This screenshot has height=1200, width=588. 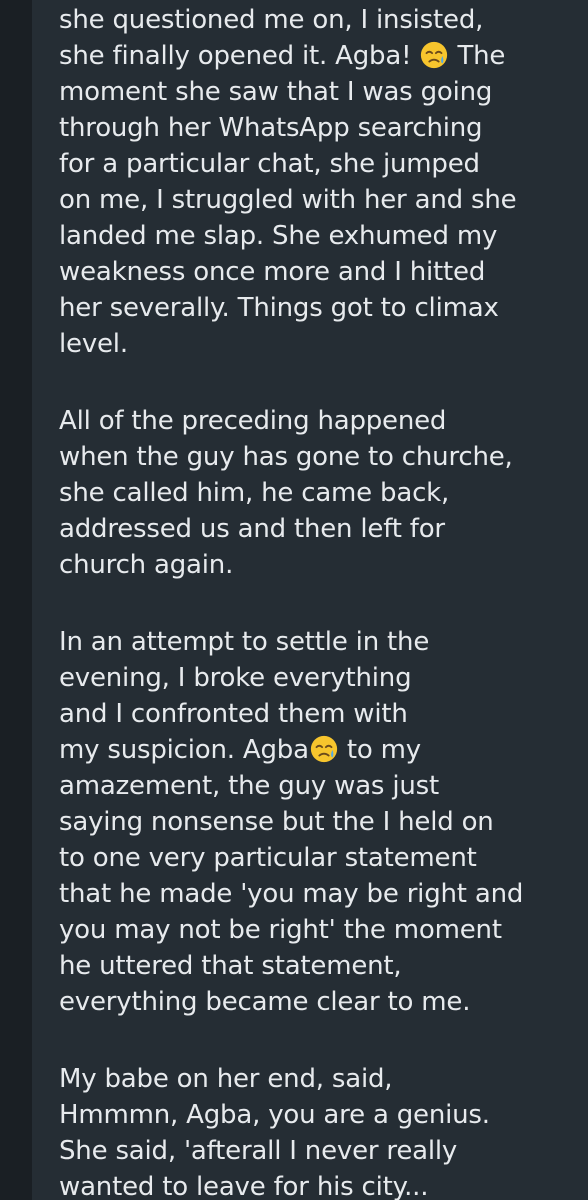 I want to click on post-line: My babe on her end, said,, so click(x=226, y=1079).